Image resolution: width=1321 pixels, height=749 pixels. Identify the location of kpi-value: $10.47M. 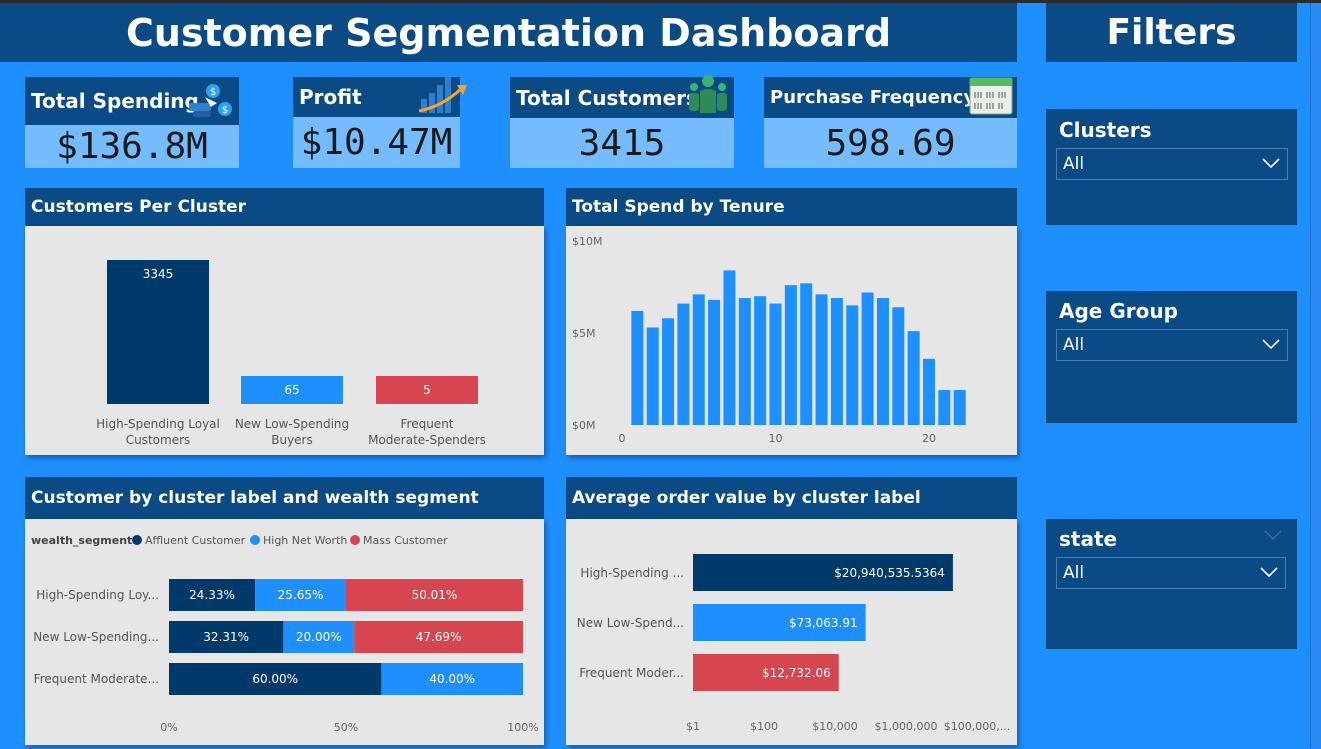
(376, 142).